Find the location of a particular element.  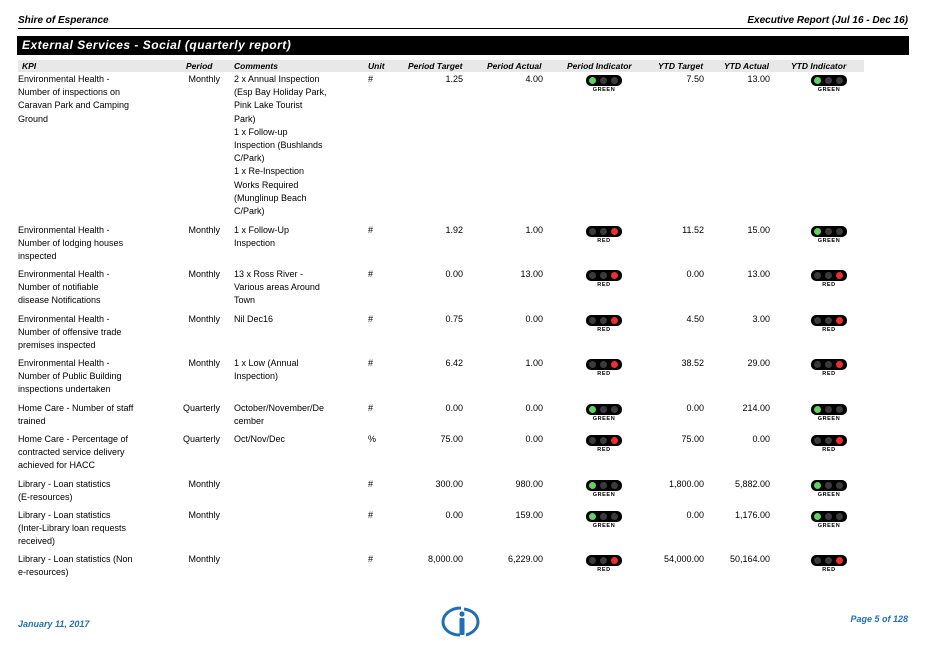

ytd-actual-cell: 29.00 is located at coordinates (758, 363).